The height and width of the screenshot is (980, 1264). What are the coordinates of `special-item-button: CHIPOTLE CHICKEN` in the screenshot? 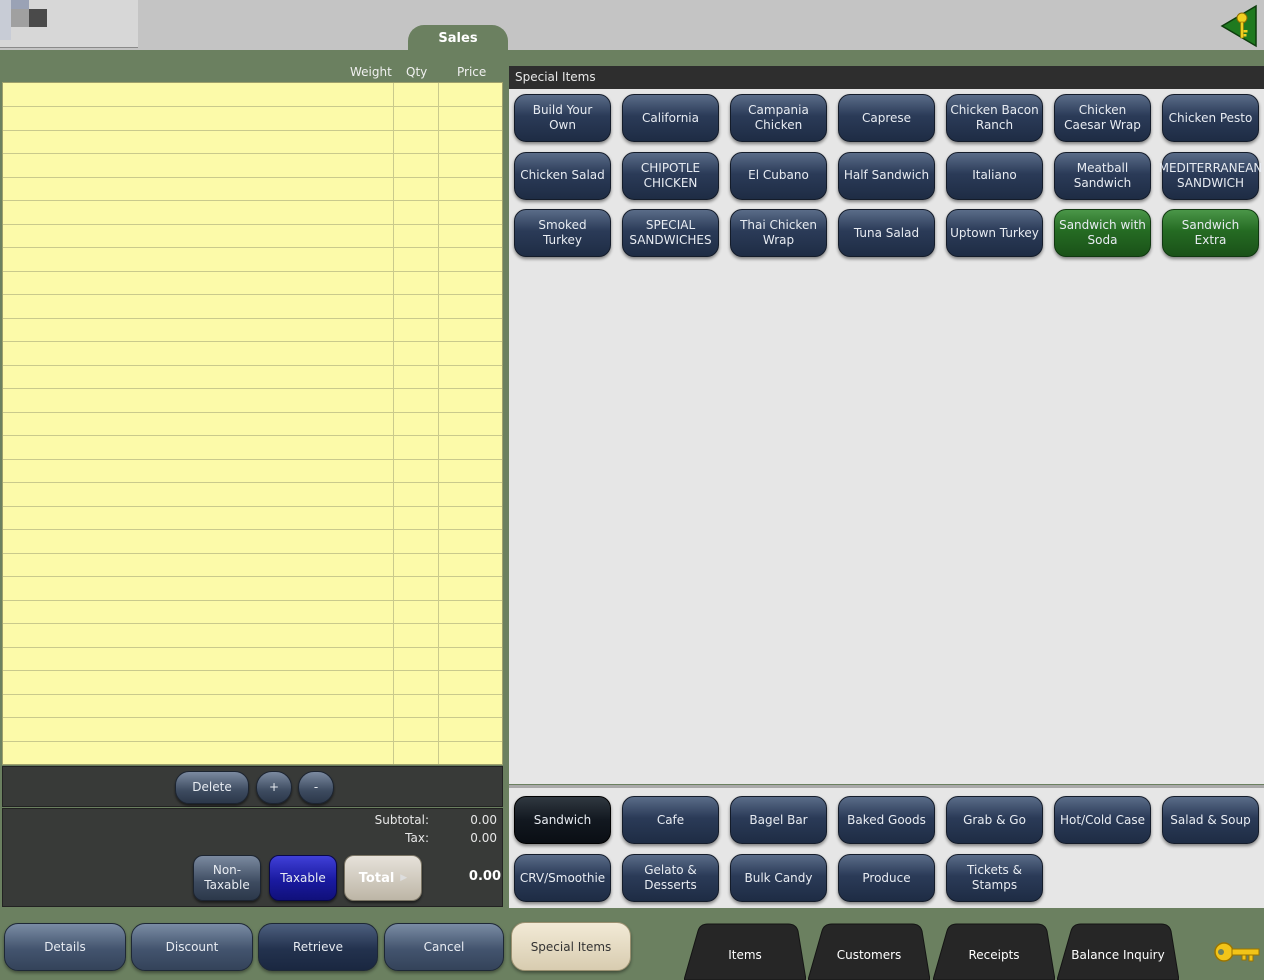 It's located at (670, 175).